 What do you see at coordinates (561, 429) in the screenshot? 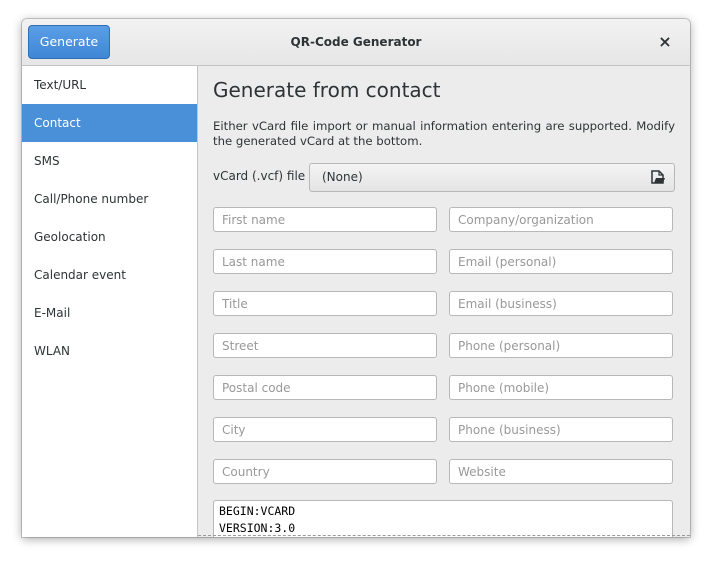
I see `phone-business-field` at bounding box center [561, 429].